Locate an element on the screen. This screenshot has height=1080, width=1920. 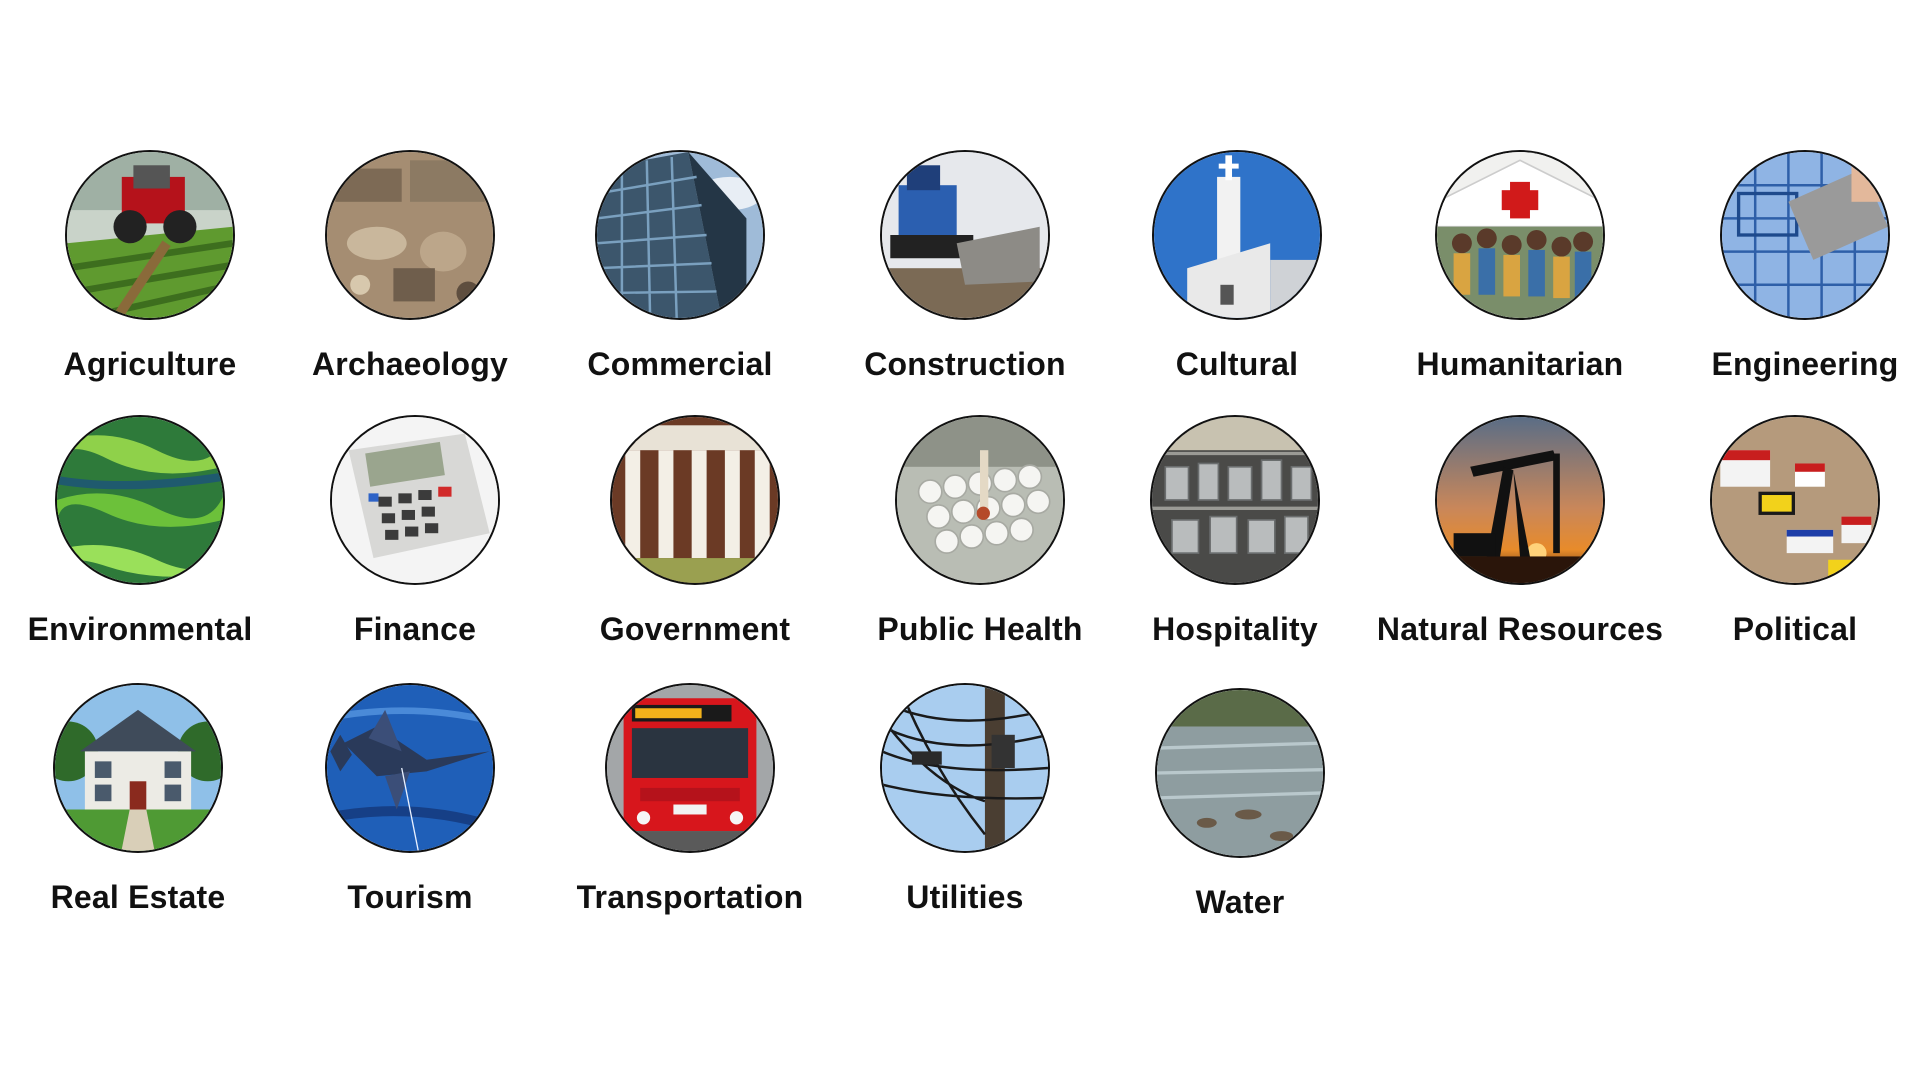
category-tourism: Tourism is located at coordinates (410, 799).